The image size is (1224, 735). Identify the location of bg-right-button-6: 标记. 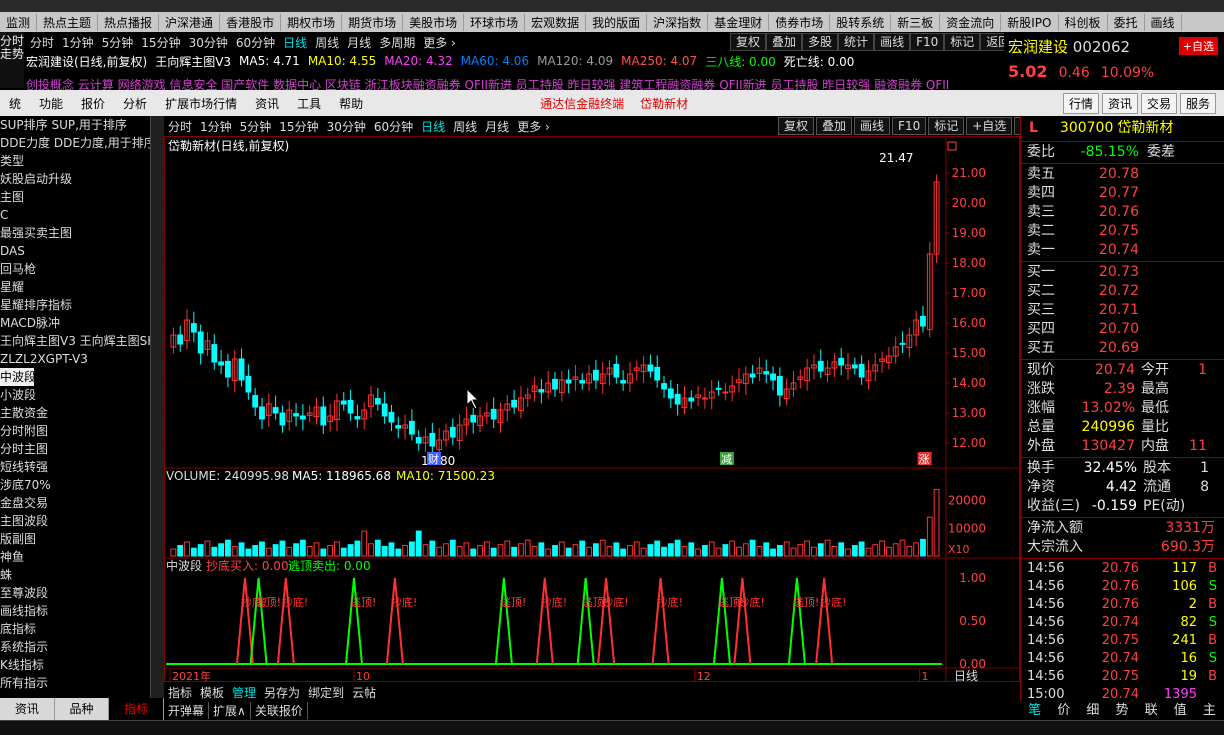
(962, 42).